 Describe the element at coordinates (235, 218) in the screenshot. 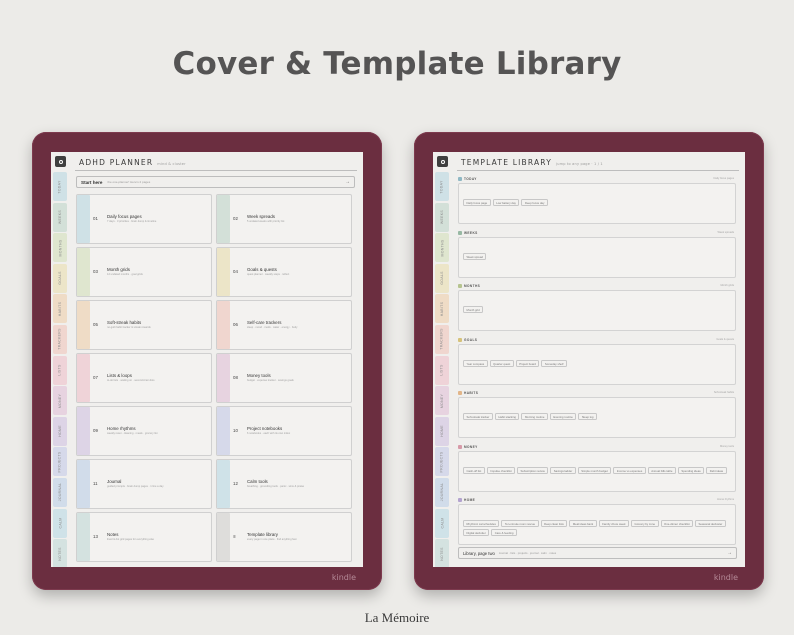

I see `card-number: 02` at that location.